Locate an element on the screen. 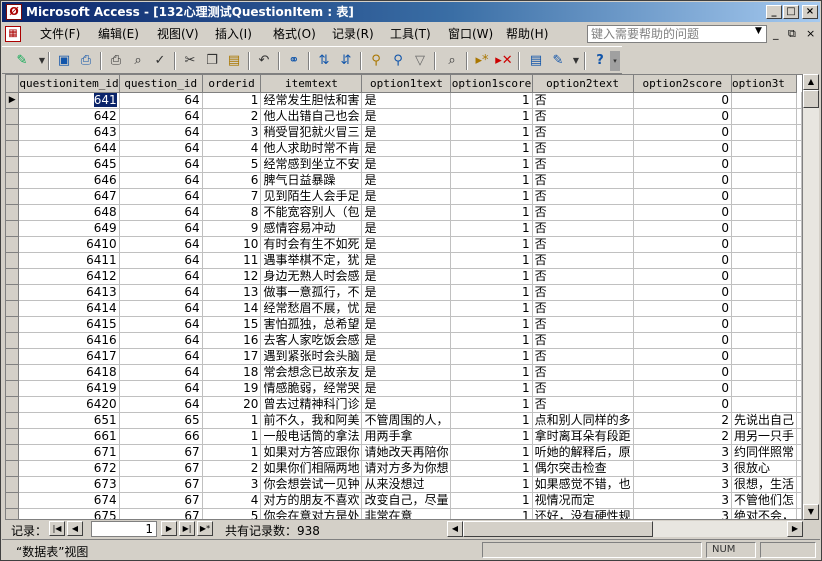 Image resolution: width=822 pixels, height=561 pixels. delete-record-icon: ▸✕ is located at coordinates (504, 61).